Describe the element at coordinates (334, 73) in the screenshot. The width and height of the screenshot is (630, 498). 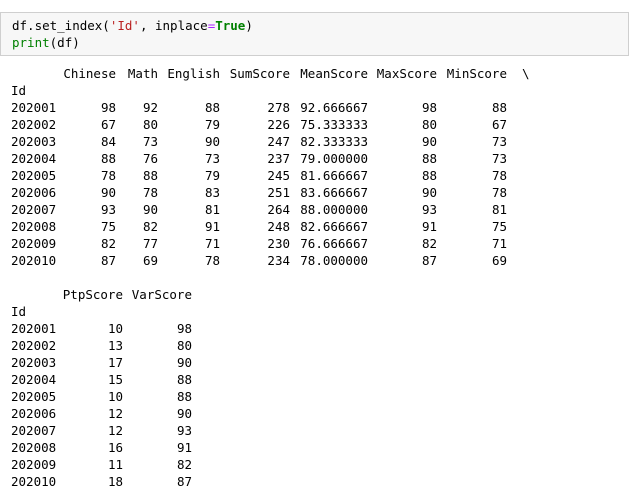
I see `column-header: MeanScore` at that location.